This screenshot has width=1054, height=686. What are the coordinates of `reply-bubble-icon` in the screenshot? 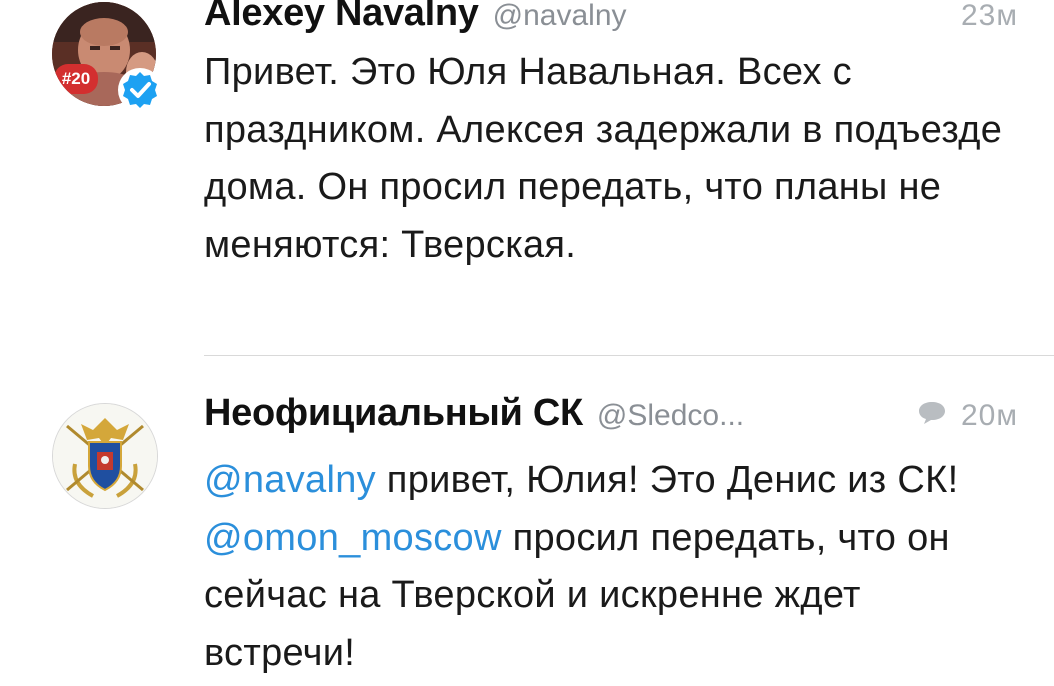 It's located at (932, 414).